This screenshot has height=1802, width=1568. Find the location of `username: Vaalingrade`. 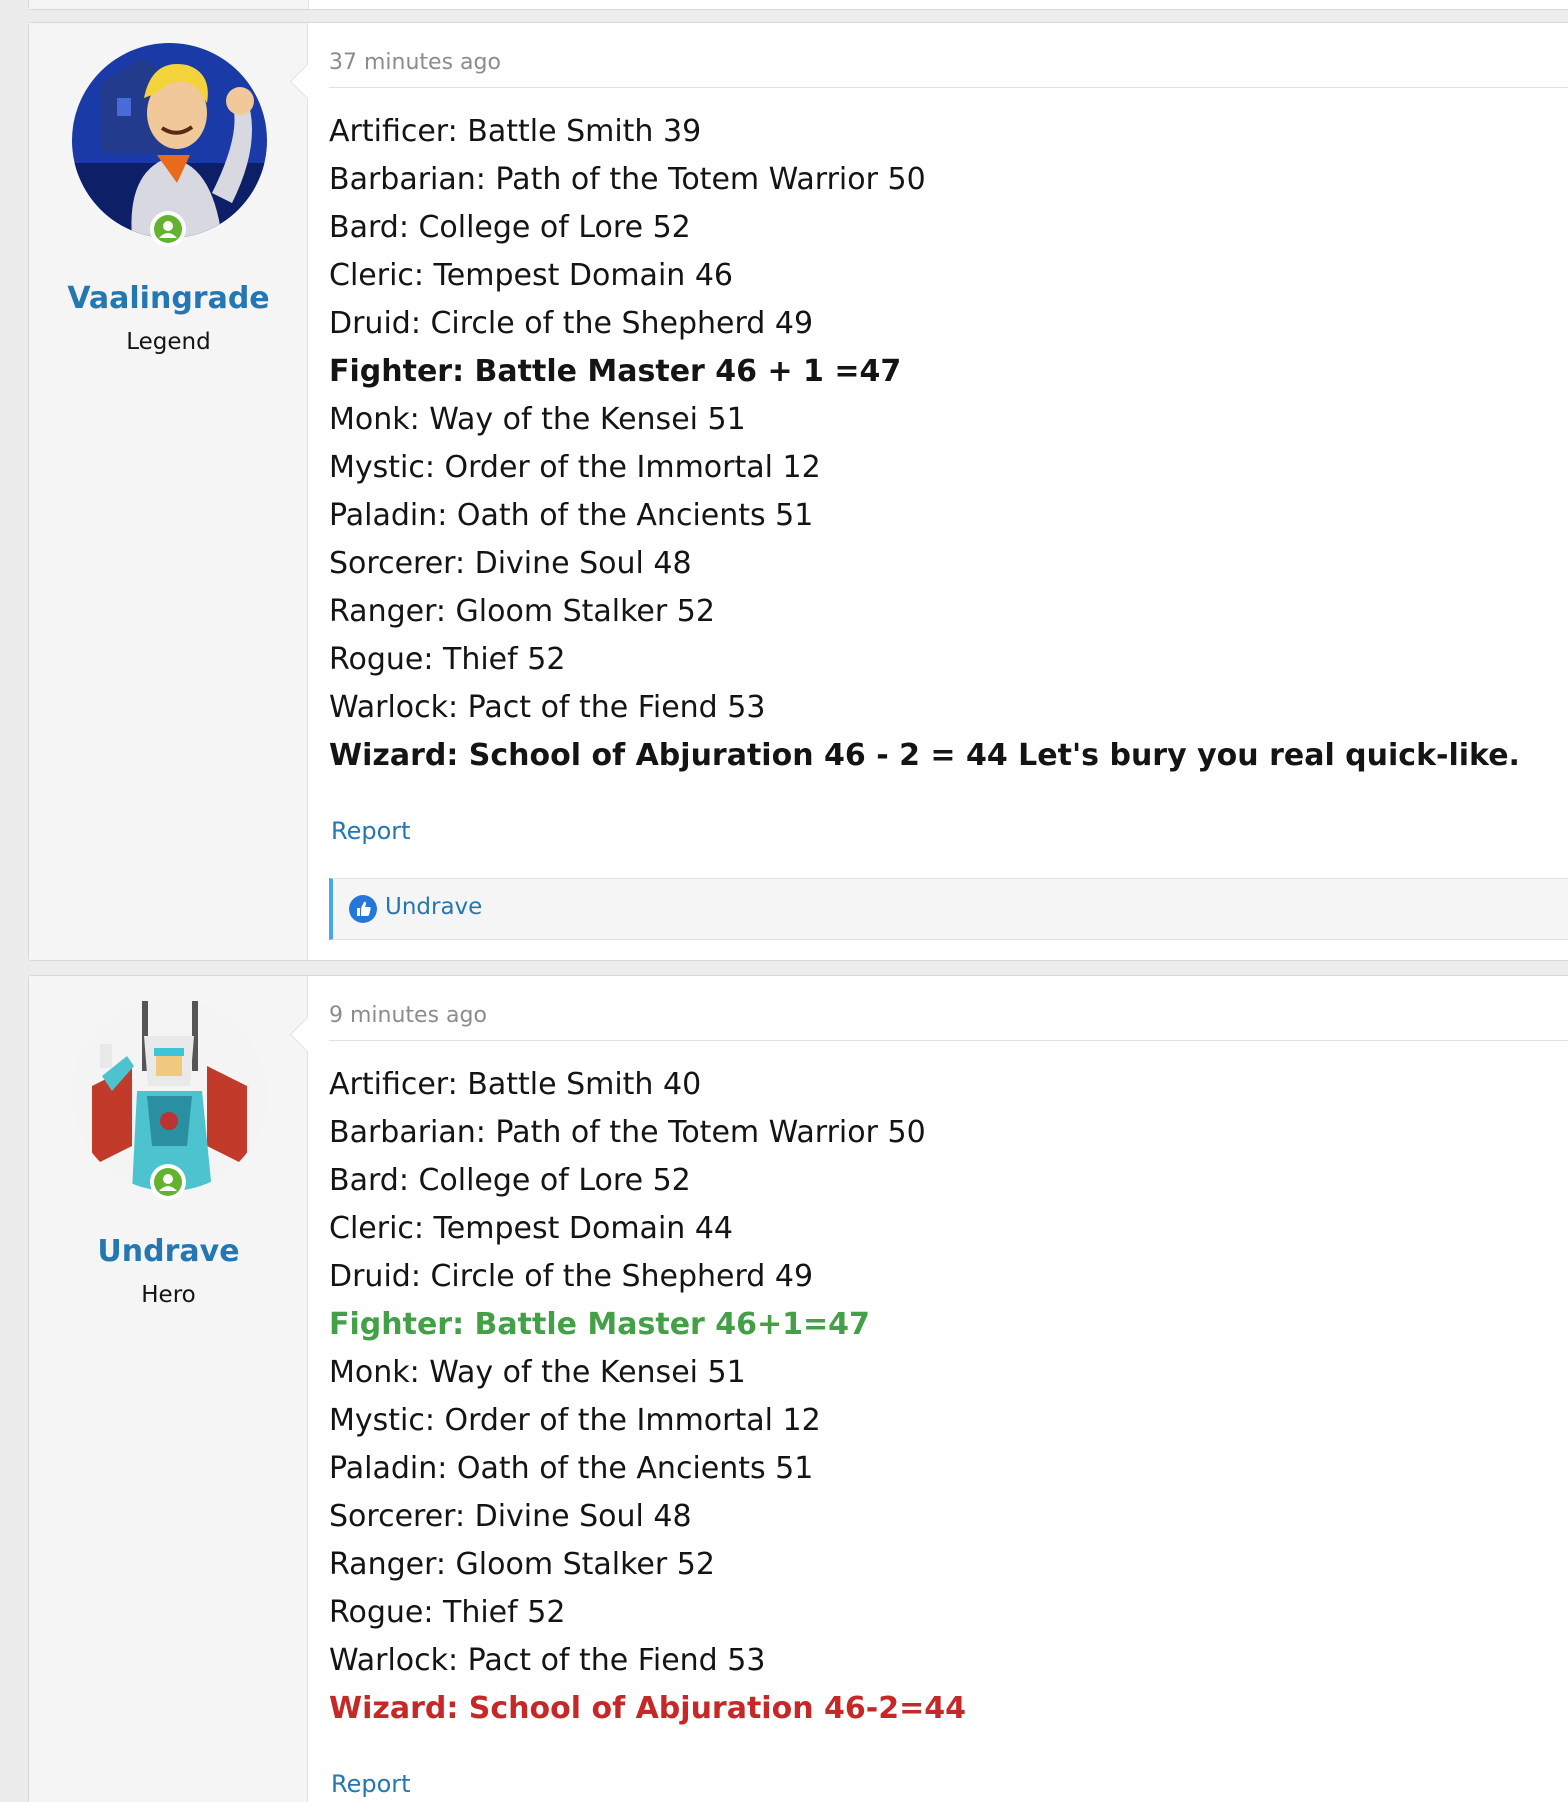

username: Vaalingrade is located at coordinates (168, 298).